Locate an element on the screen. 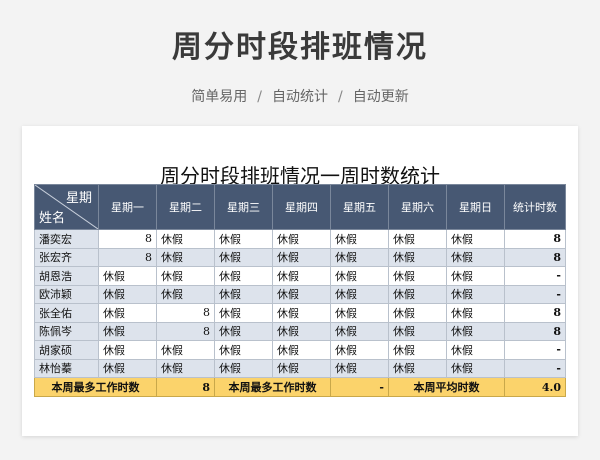  table-row: 胡恩浩 休假 休假 休假 休假 休假 休假 休假 - is located at coordinates (300, 276).